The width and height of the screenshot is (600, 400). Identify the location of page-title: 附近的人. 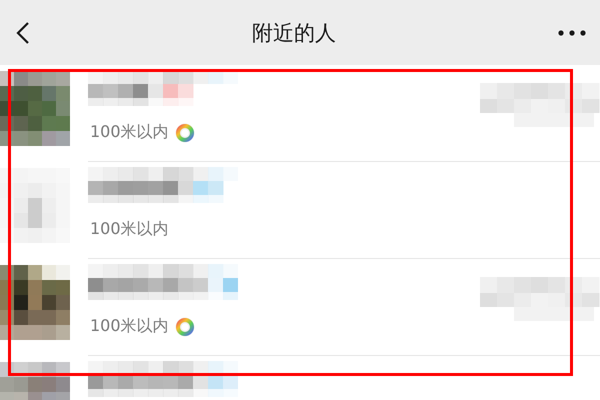
(294, 33).